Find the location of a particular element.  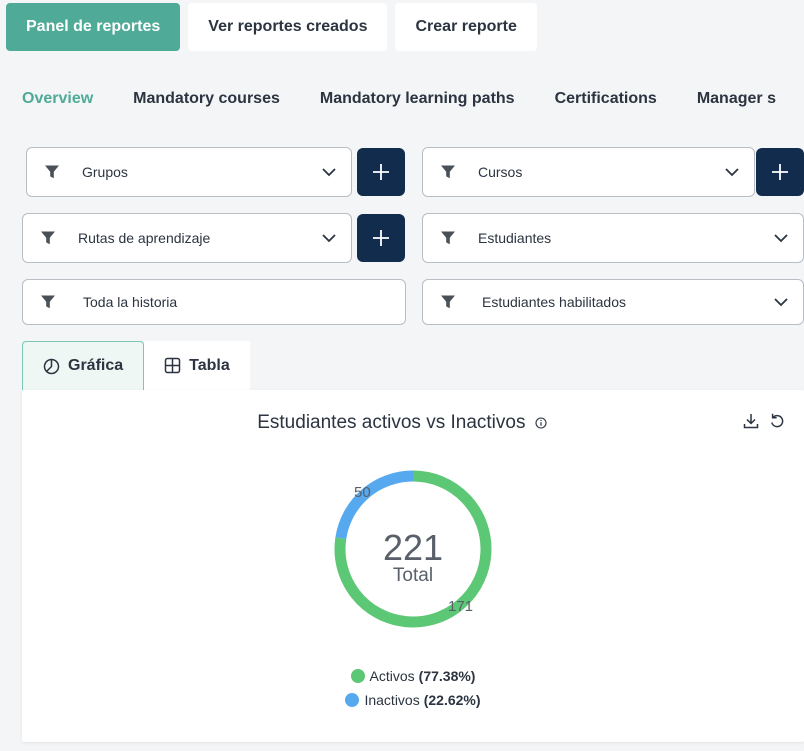

tab-crear-reporte: Crear reporte is located at coordinates (466, 27).